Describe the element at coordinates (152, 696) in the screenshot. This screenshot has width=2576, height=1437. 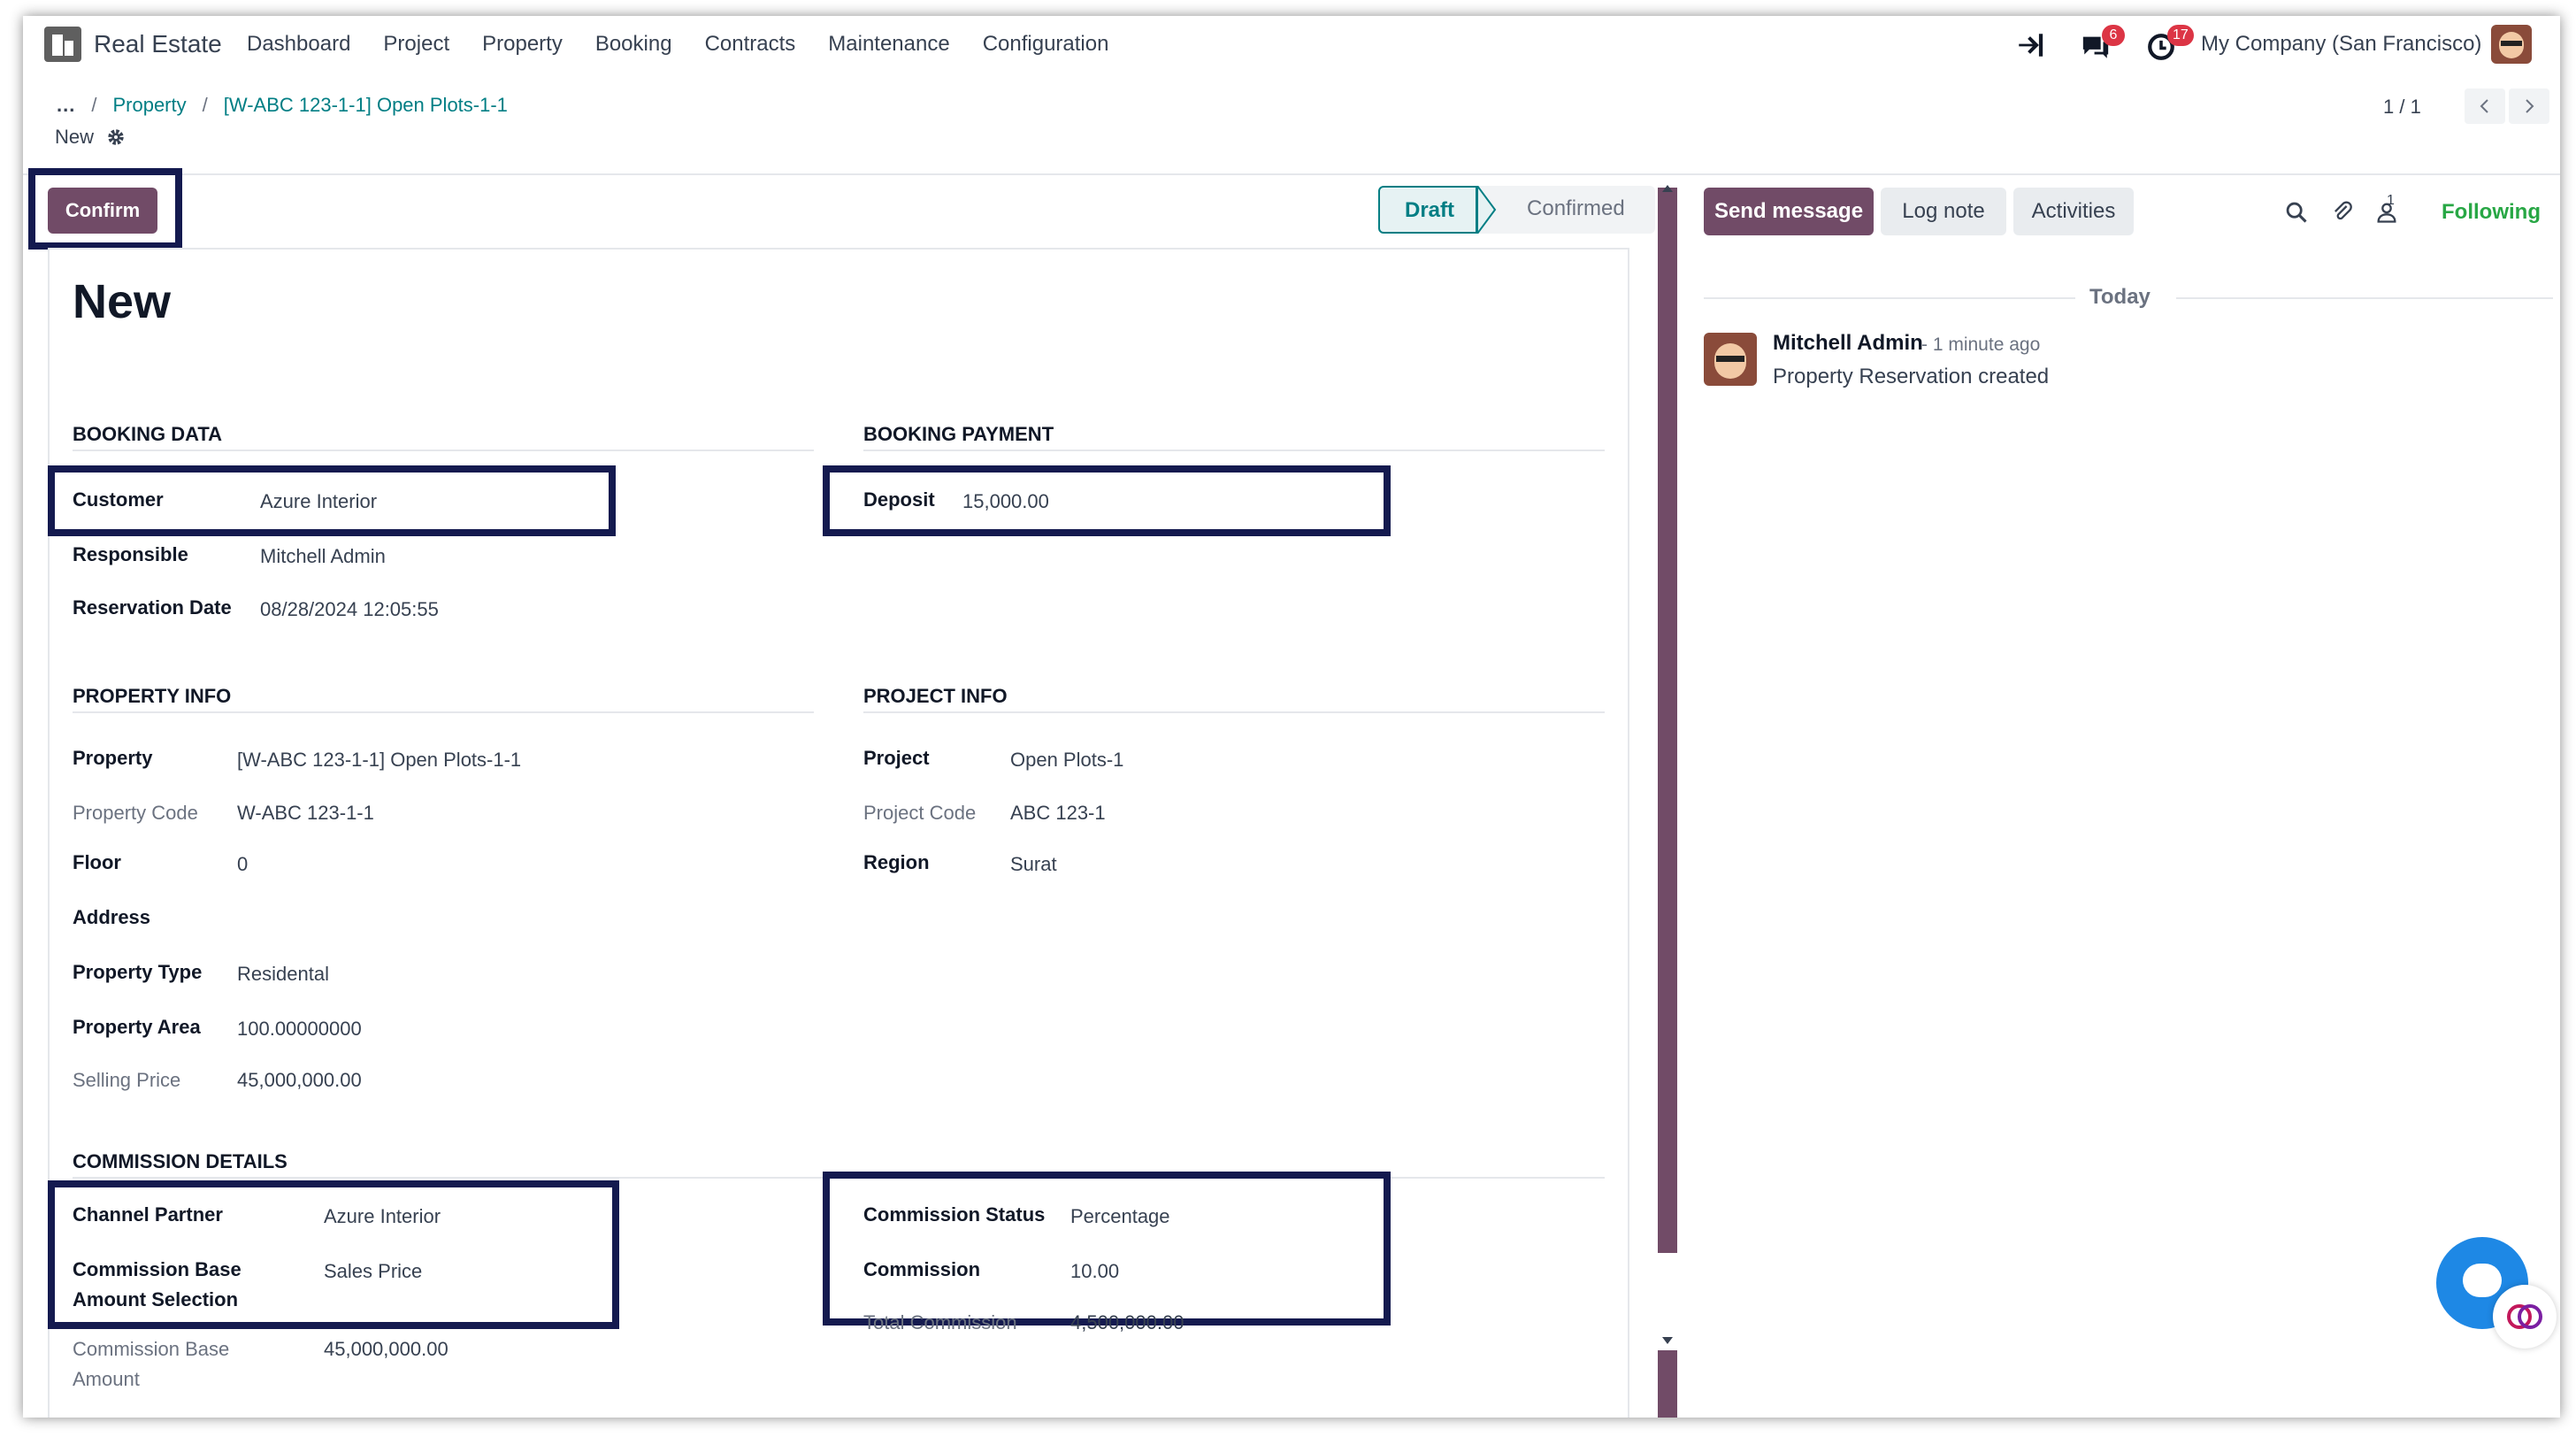
I see `section-property-info: PROPERTY INFO` at that location.